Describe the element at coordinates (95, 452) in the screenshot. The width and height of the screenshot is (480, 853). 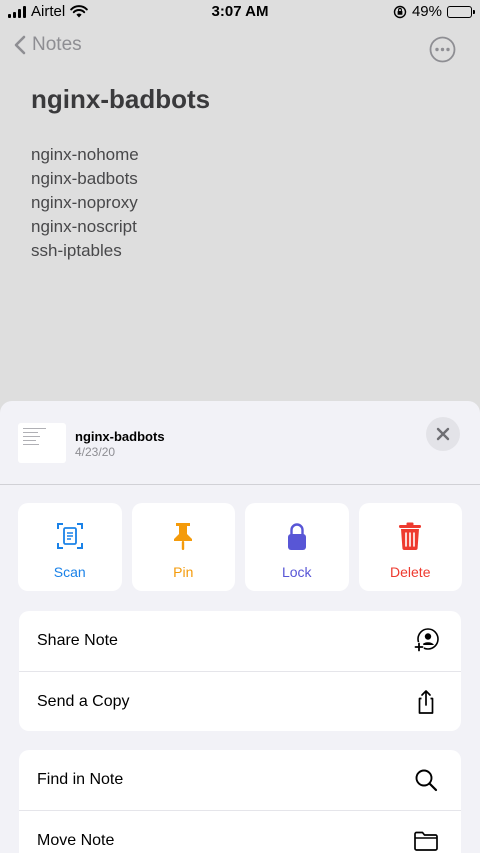
I see `sheet-note-date: 4/23/20` at that location.